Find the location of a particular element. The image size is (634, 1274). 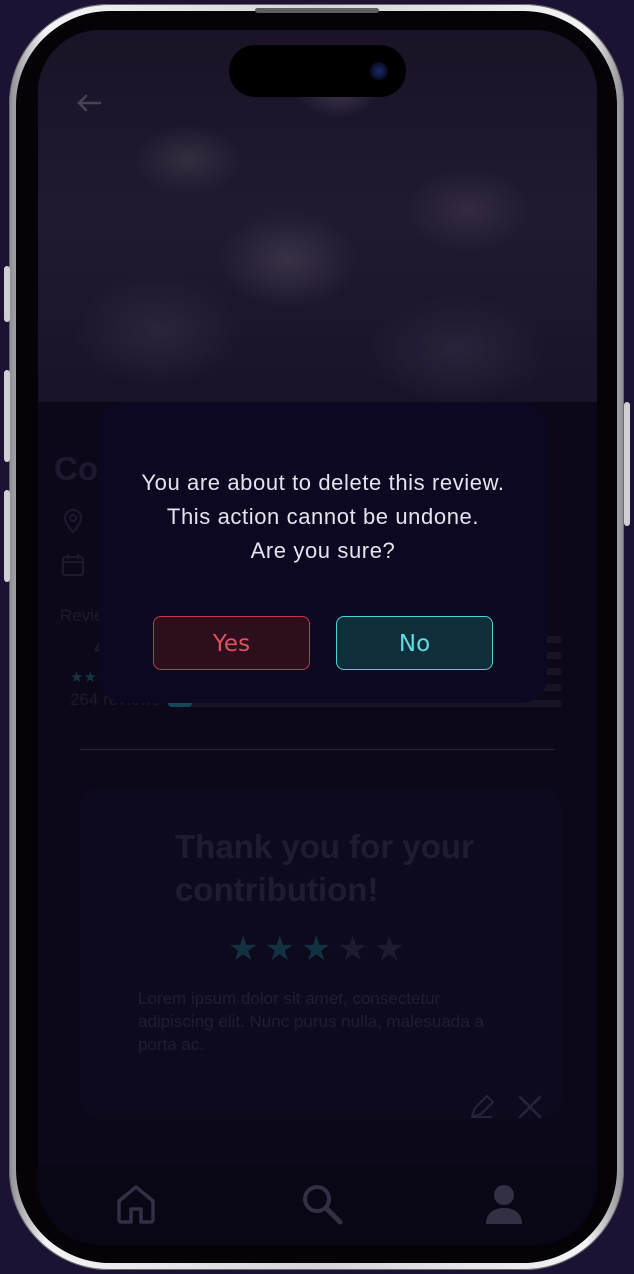

dialog-message-line-2: This action cannot be undone. is located at coordinates (323, 516).